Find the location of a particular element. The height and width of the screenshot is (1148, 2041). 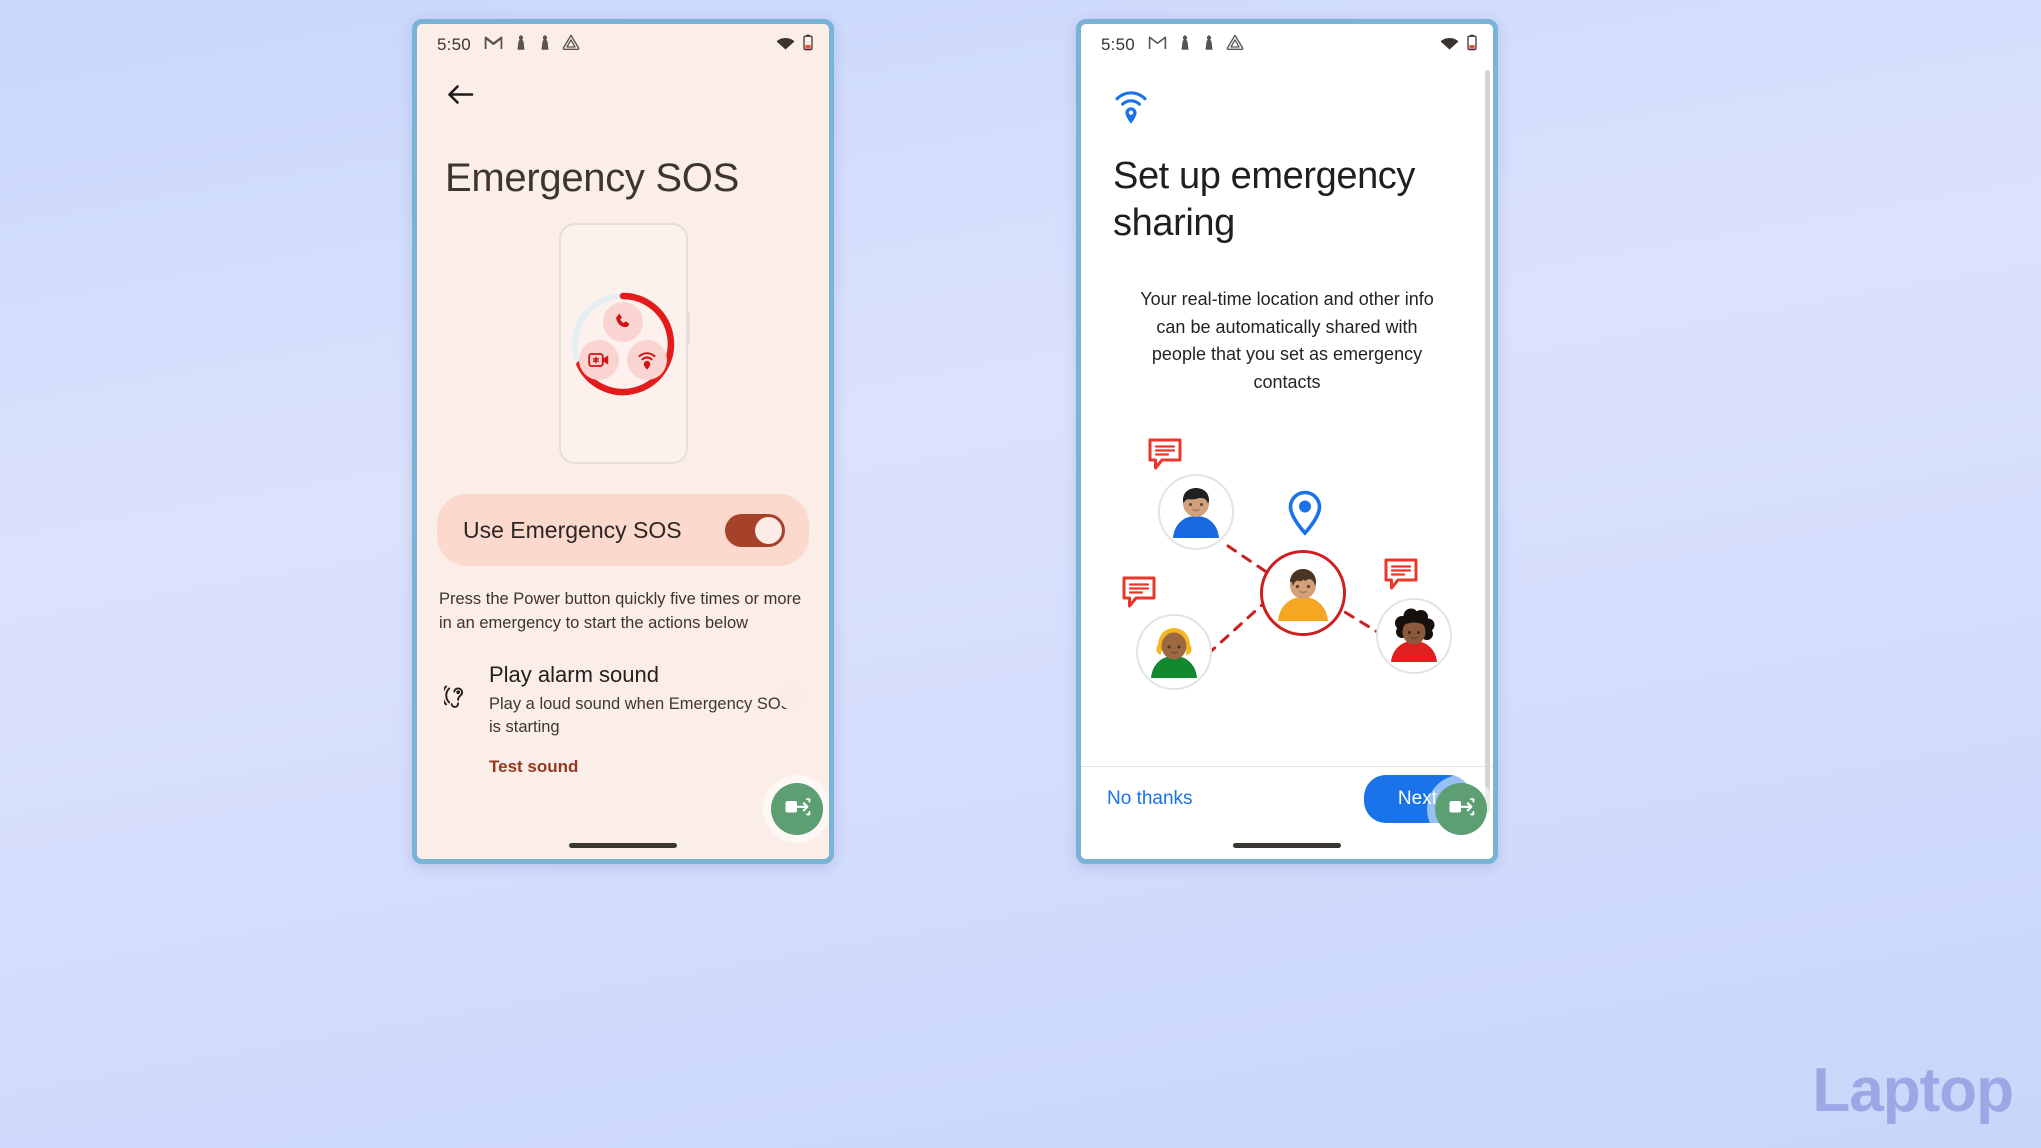

use-emergency-sos-row: Use Emergency SOS is located at coordinates (623, 530).